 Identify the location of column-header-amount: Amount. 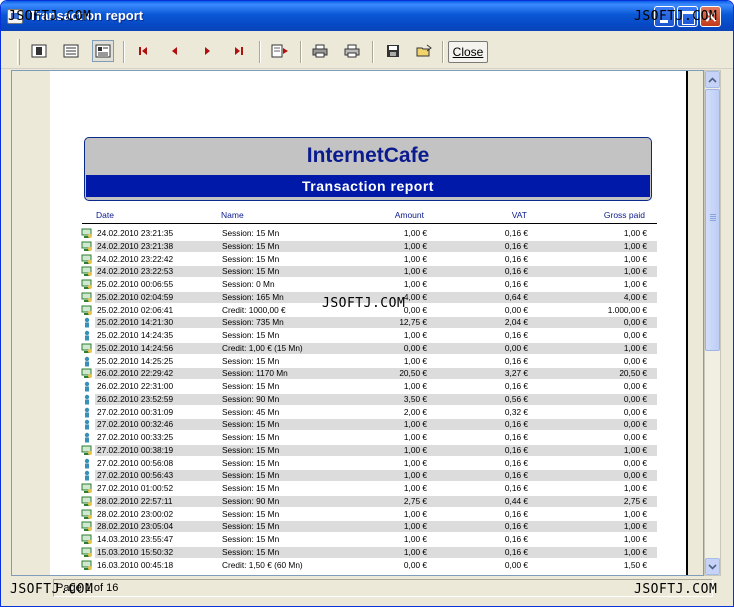
(409, 215).